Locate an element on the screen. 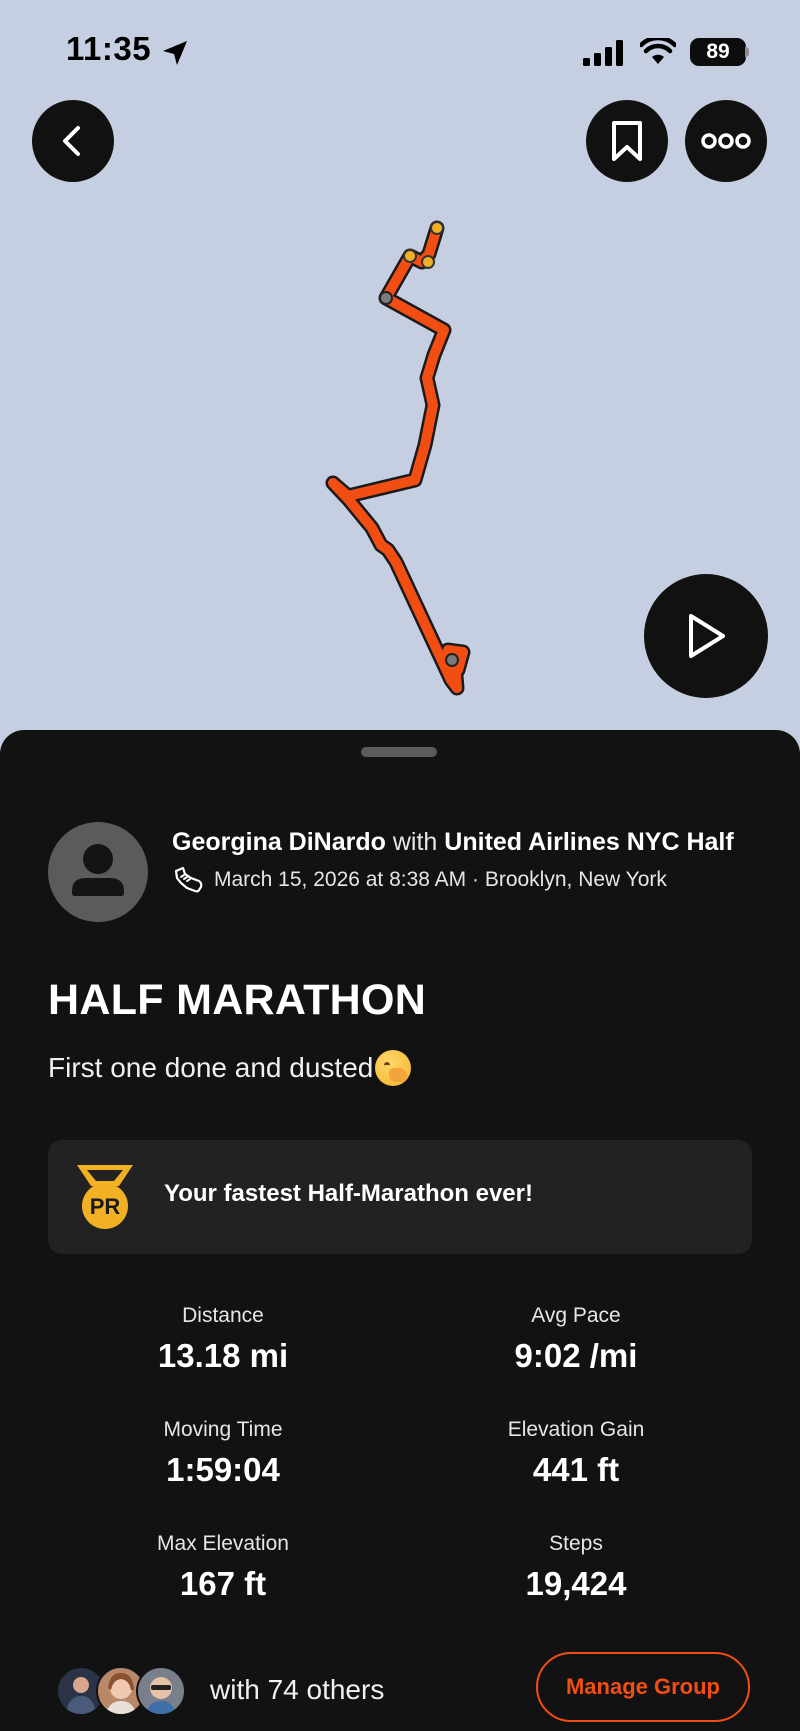 This screenshot has height=1731, width=800. stat-moving-time: Moving Time 1:59:04 is located at coordinates (223, 1454).